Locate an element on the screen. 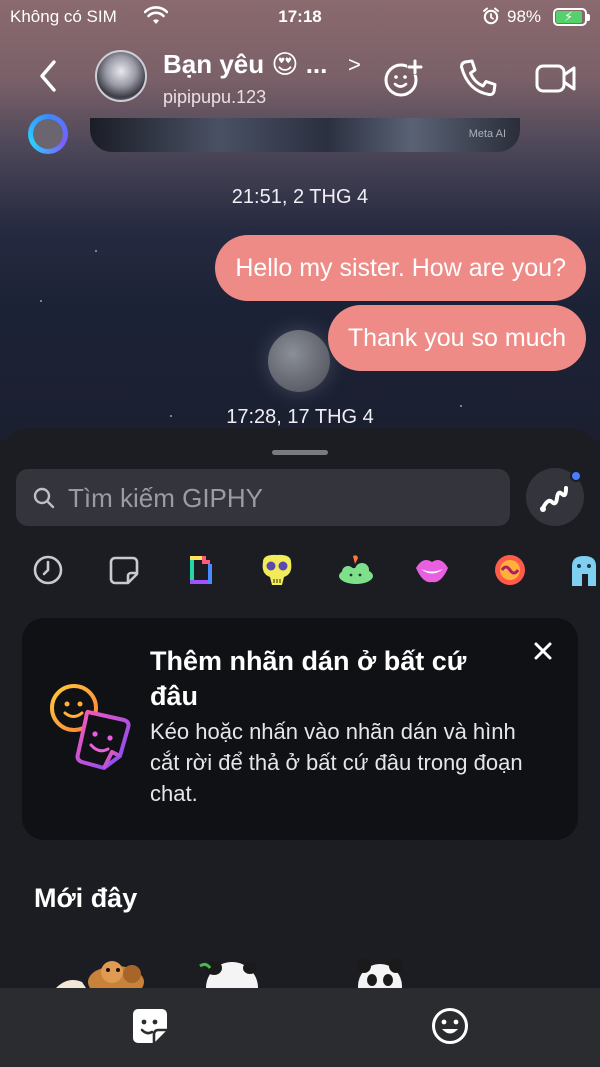 Image resolution: width=600 pixels, height=1067 pixels. video-call-button is located at coordinates (556, 78).